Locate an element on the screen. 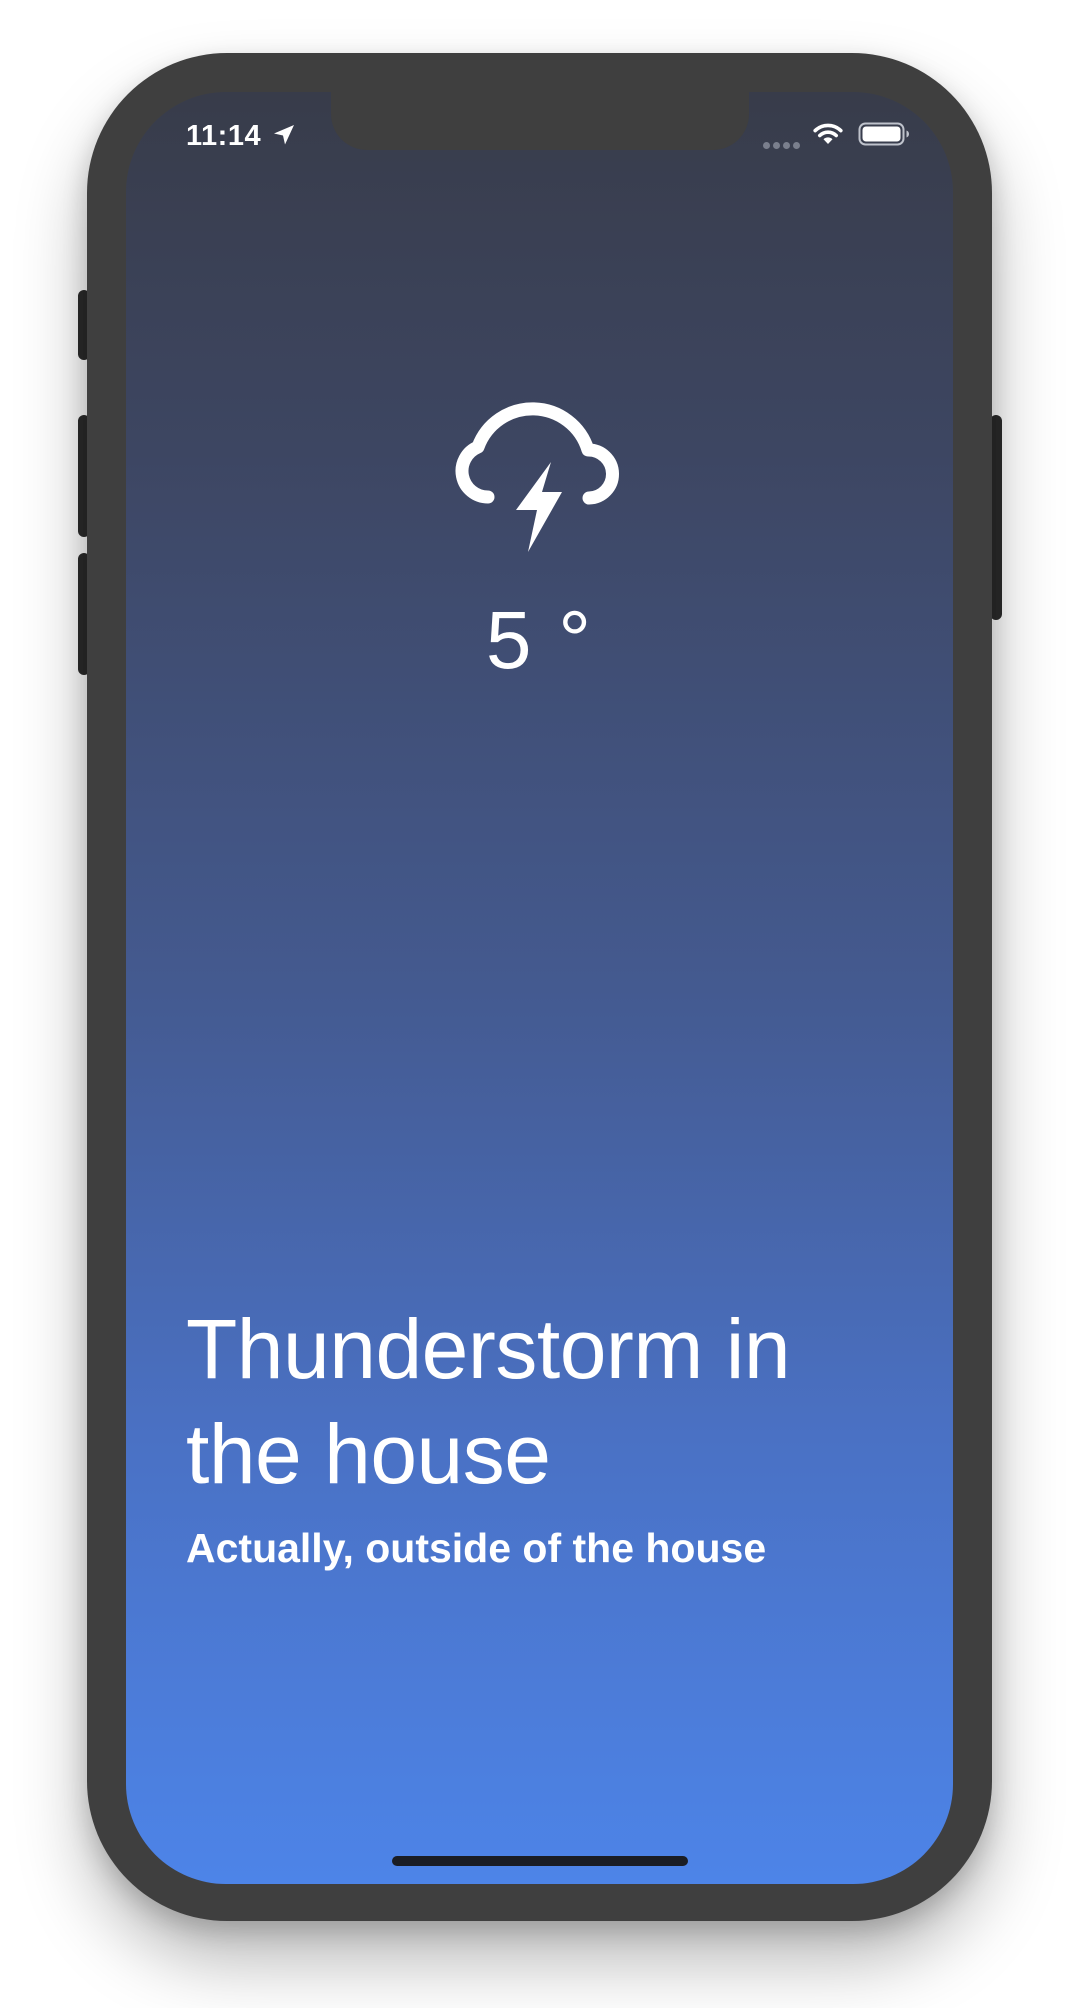  cellular-signal-icon is located at coordinates (781, 145).